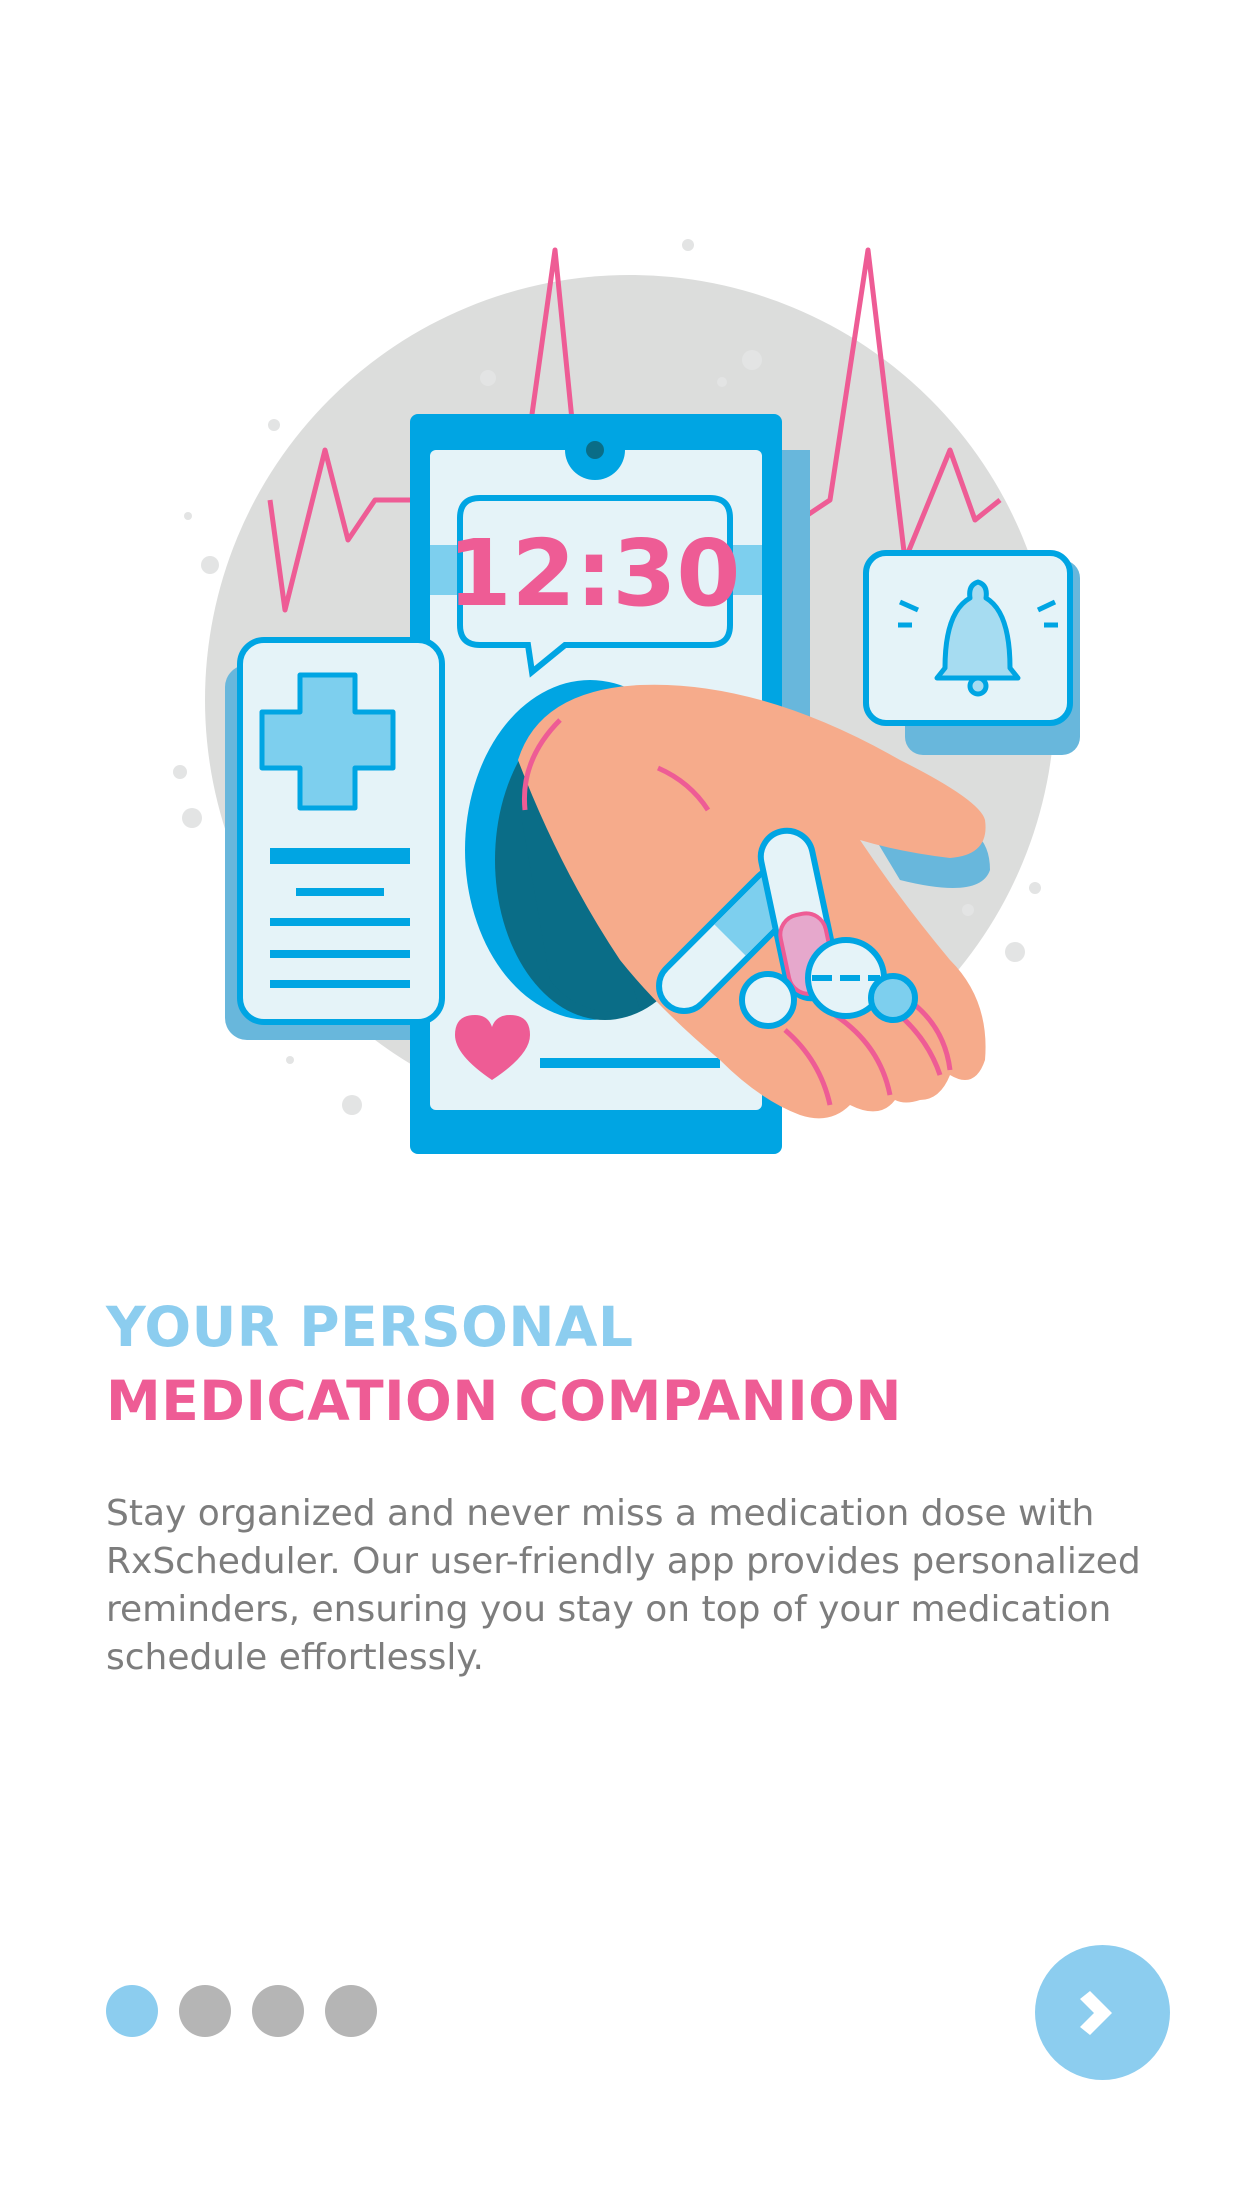  Describe the element at coordinates (631, 1364) in the screenshot. I see `onboarding-headline: YOUR PERSONAL MEDICATION COMPANION` at that location.